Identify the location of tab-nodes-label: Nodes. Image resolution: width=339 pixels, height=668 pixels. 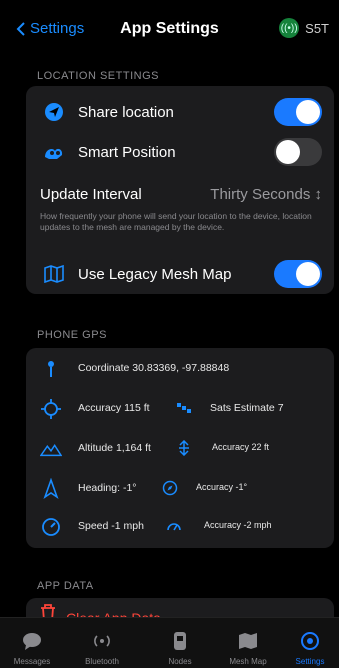
(180, 661).